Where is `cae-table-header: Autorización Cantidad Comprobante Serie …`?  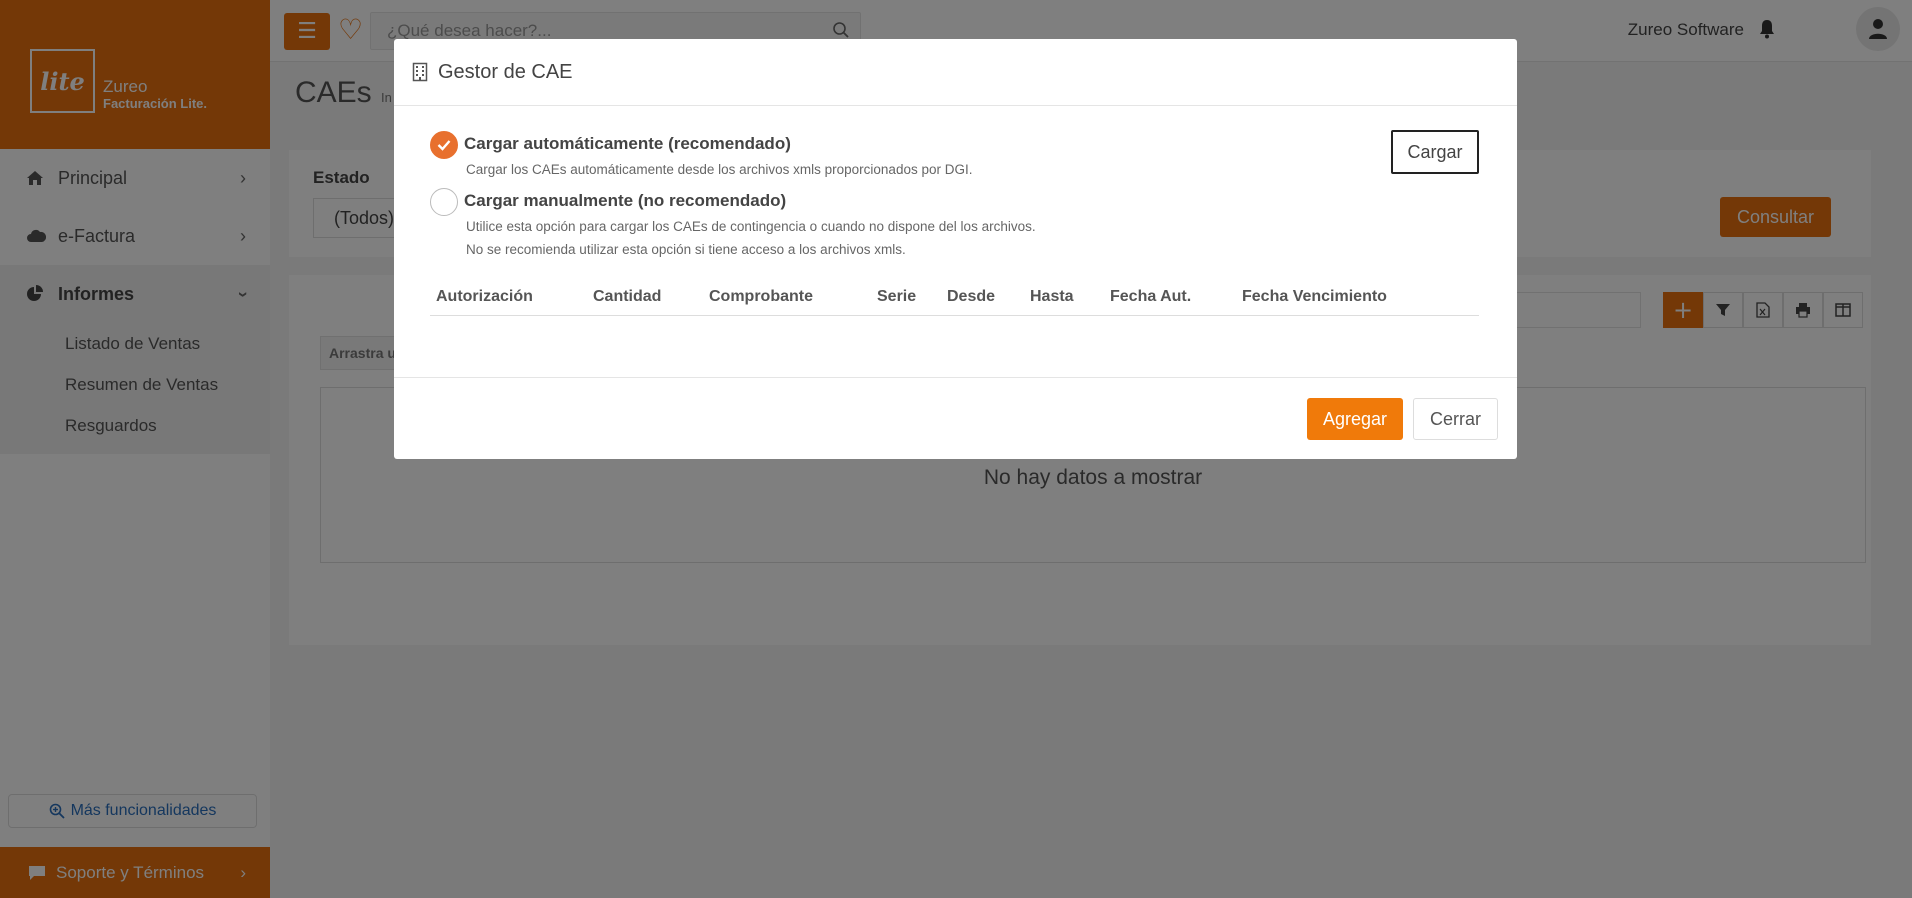
cae-table-header: Autorización Cantidad Comprobante Serie … is located at coordinates (954, 299).